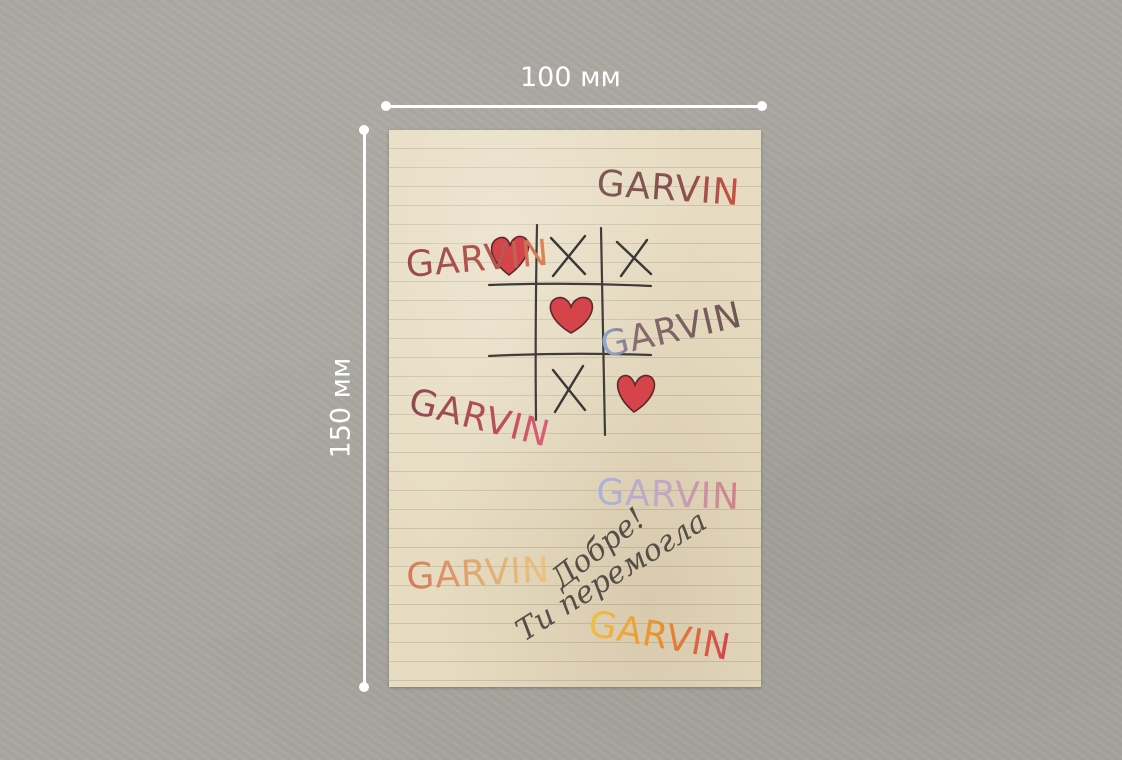 This screenshot has height=760, width=1122. What do you see at coordinates (386, 106) in the screenshot?
I see `width-line-start-dot` at bounding box center [386, 106].